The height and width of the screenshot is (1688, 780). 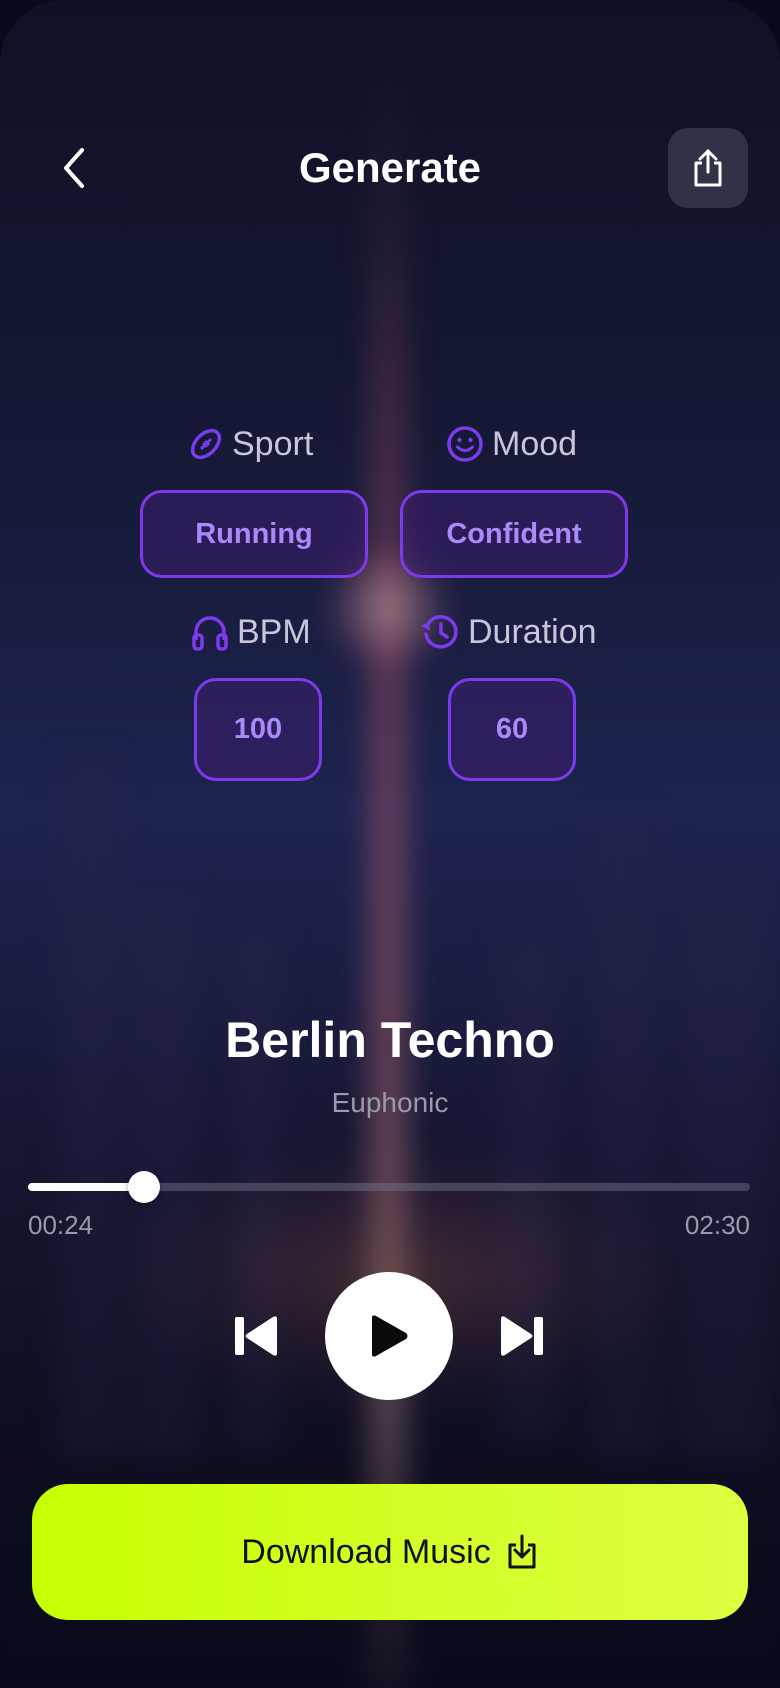 I want to click on bpm-value: 100, so click(x=258, y=729).